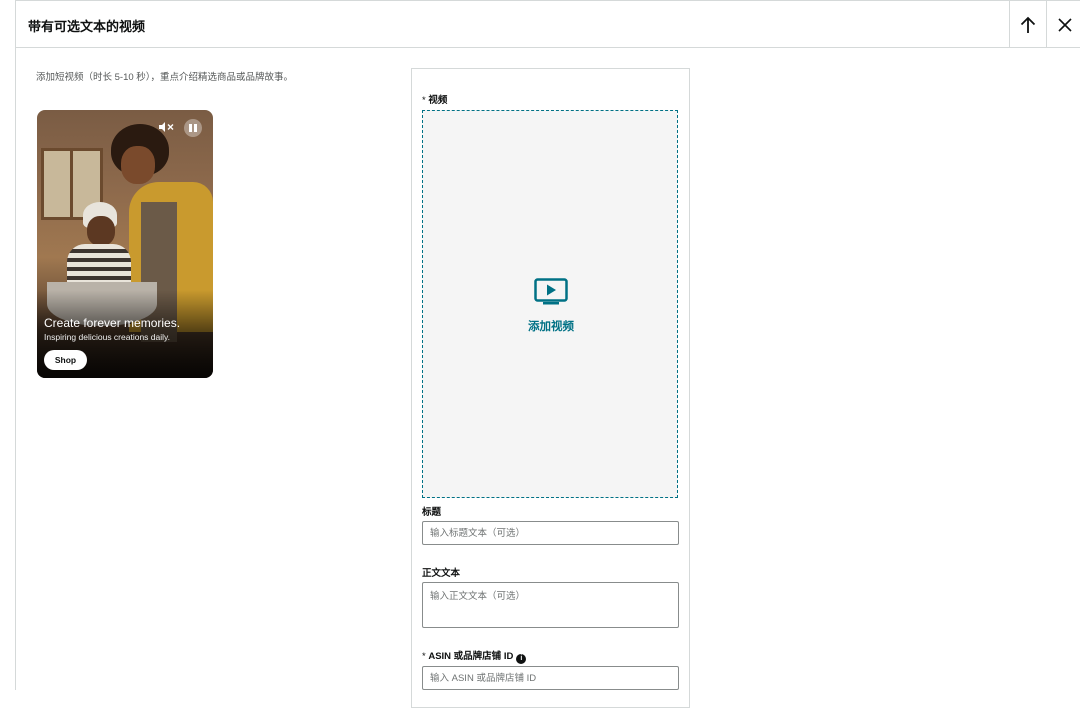  I want to click on move-up-button, so click(1027, 24).